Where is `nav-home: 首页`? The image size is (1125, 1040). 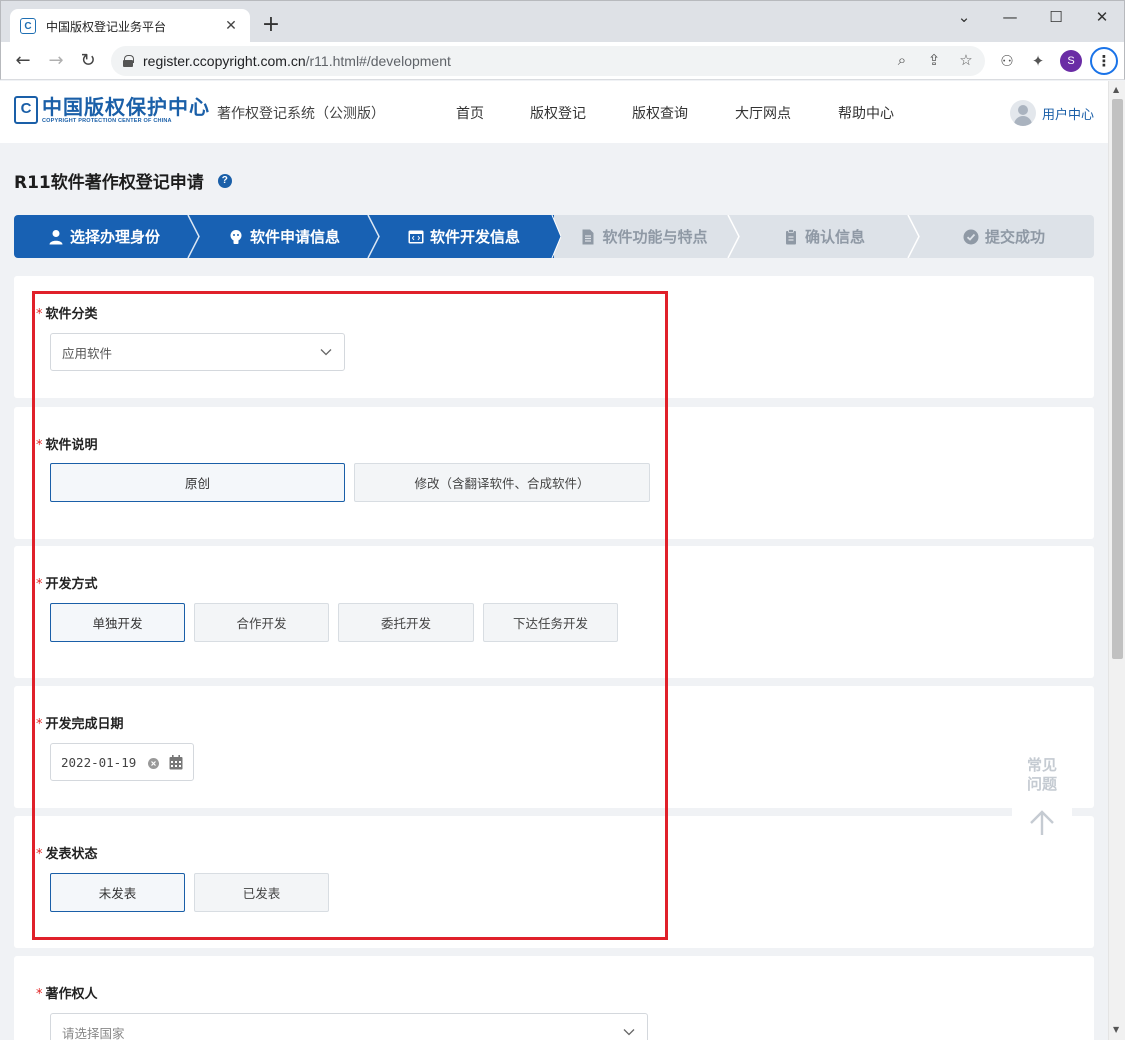
nav-home: 首页 is located at coordinates (470, 113).